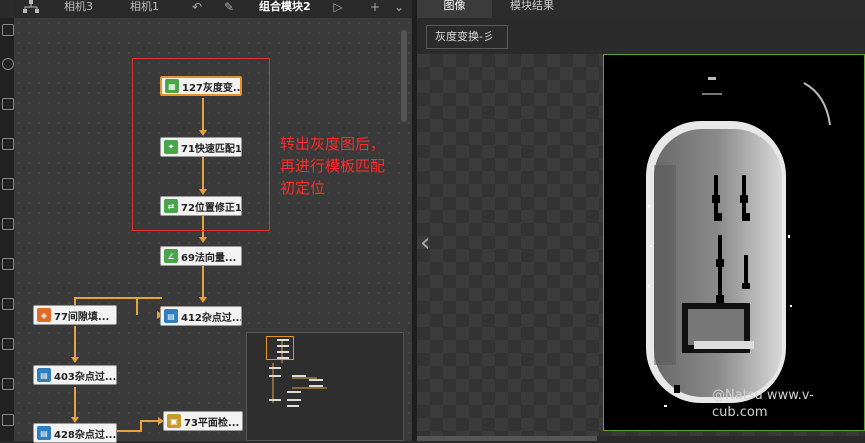 The height and width of the screenshot is (443, 865). Describe the element at coordinates (641, 9) in the screenshot. I see `result-tab-bar: 图像 模块结果` at that location.